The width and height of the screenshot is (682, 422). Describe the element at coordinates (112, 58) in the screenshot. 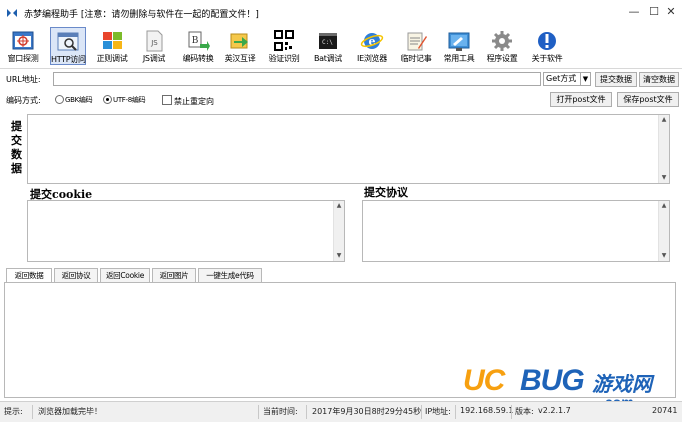

I see `toolbar-label: 正则调试` at that location.